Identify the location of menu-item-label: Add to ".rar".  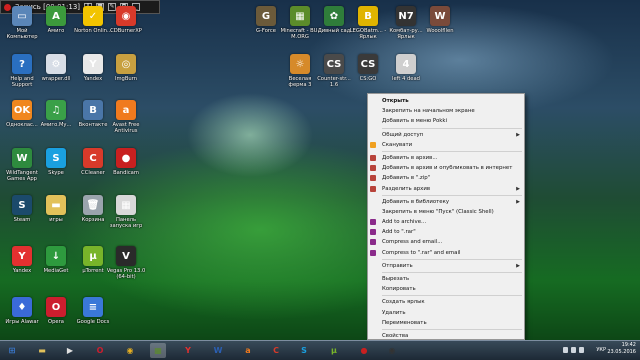
(399, 232).